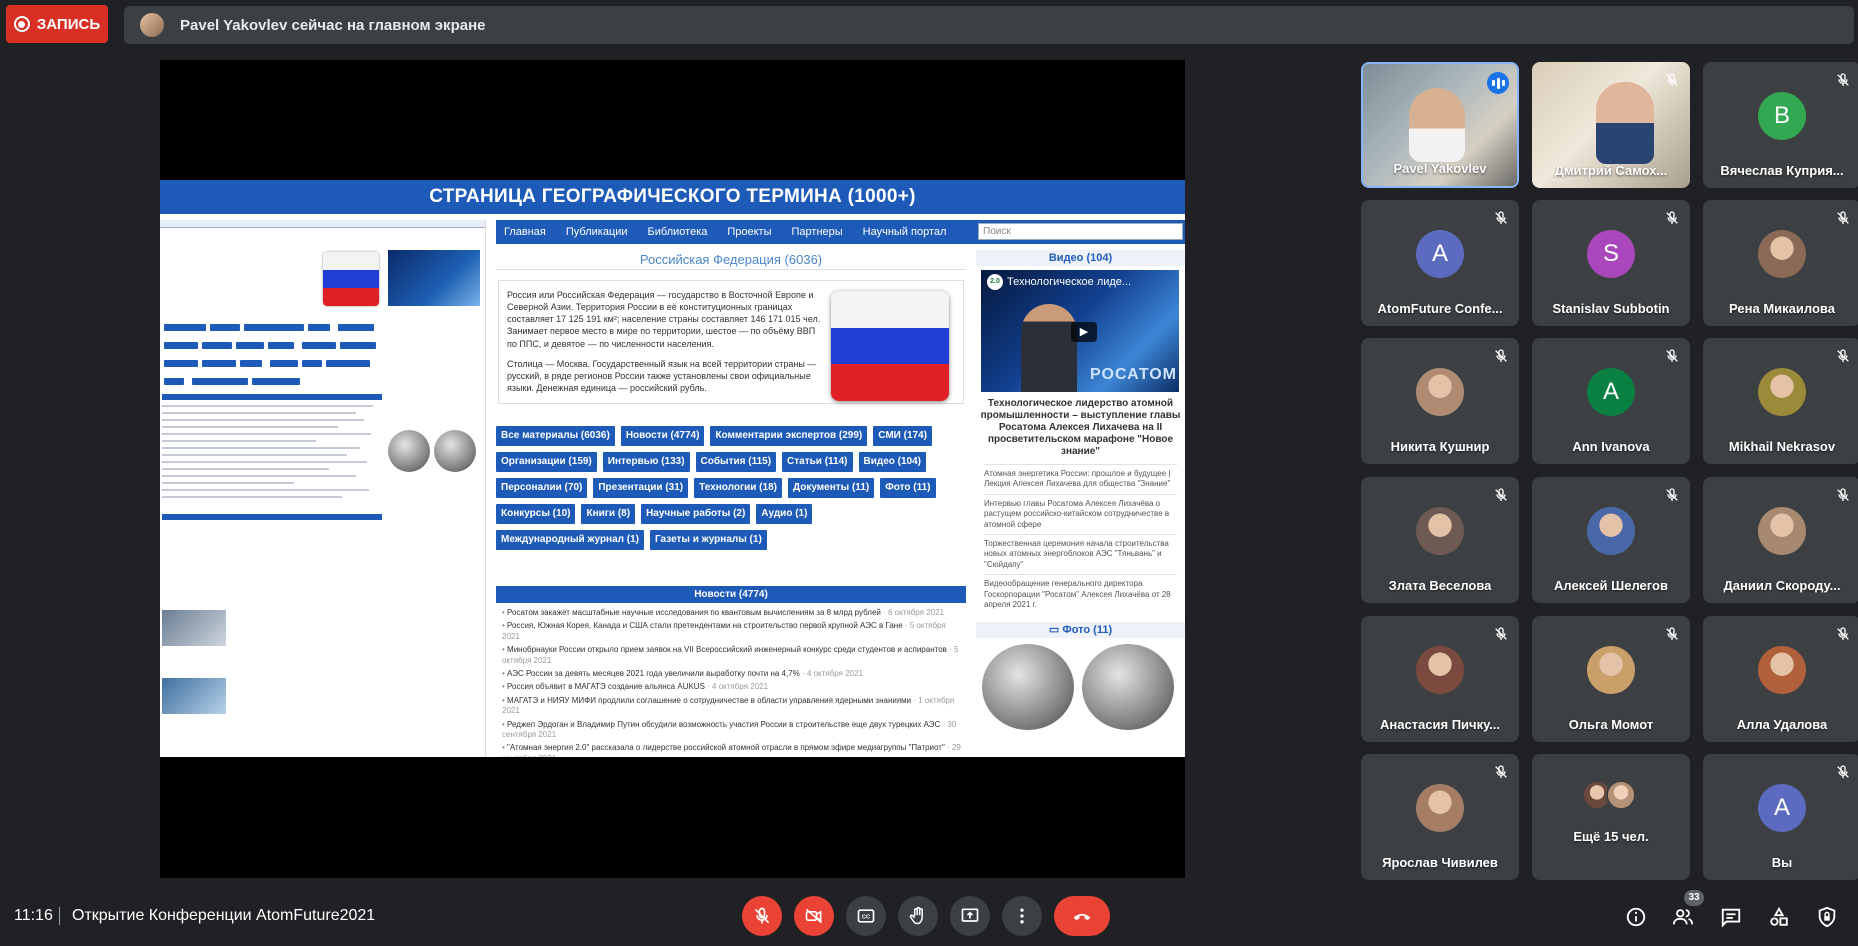 Image resolution: width=1858 pixels, height=946 pixels. I want to click on mic-toggle-button, so click(762, 916).